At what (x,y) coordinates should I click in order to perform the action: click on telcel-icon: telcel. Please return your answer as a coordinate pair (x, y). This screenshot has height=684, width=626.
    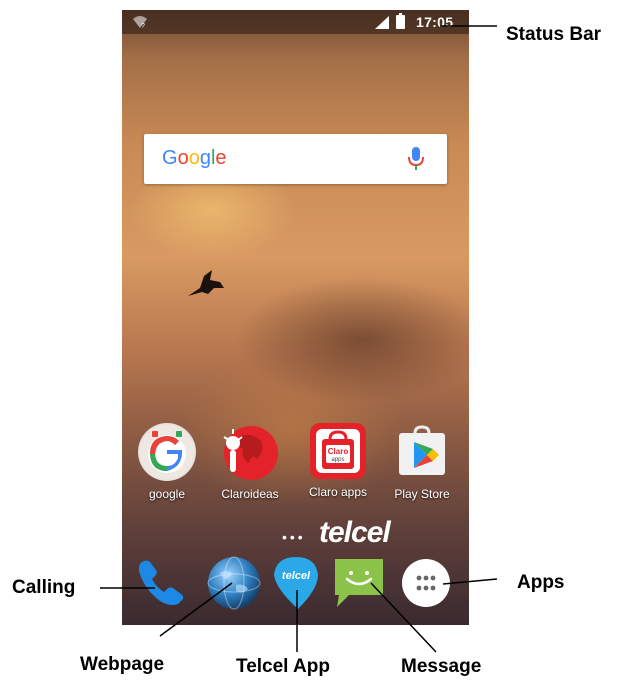
    Looking at the image, I should click on (296, 583).